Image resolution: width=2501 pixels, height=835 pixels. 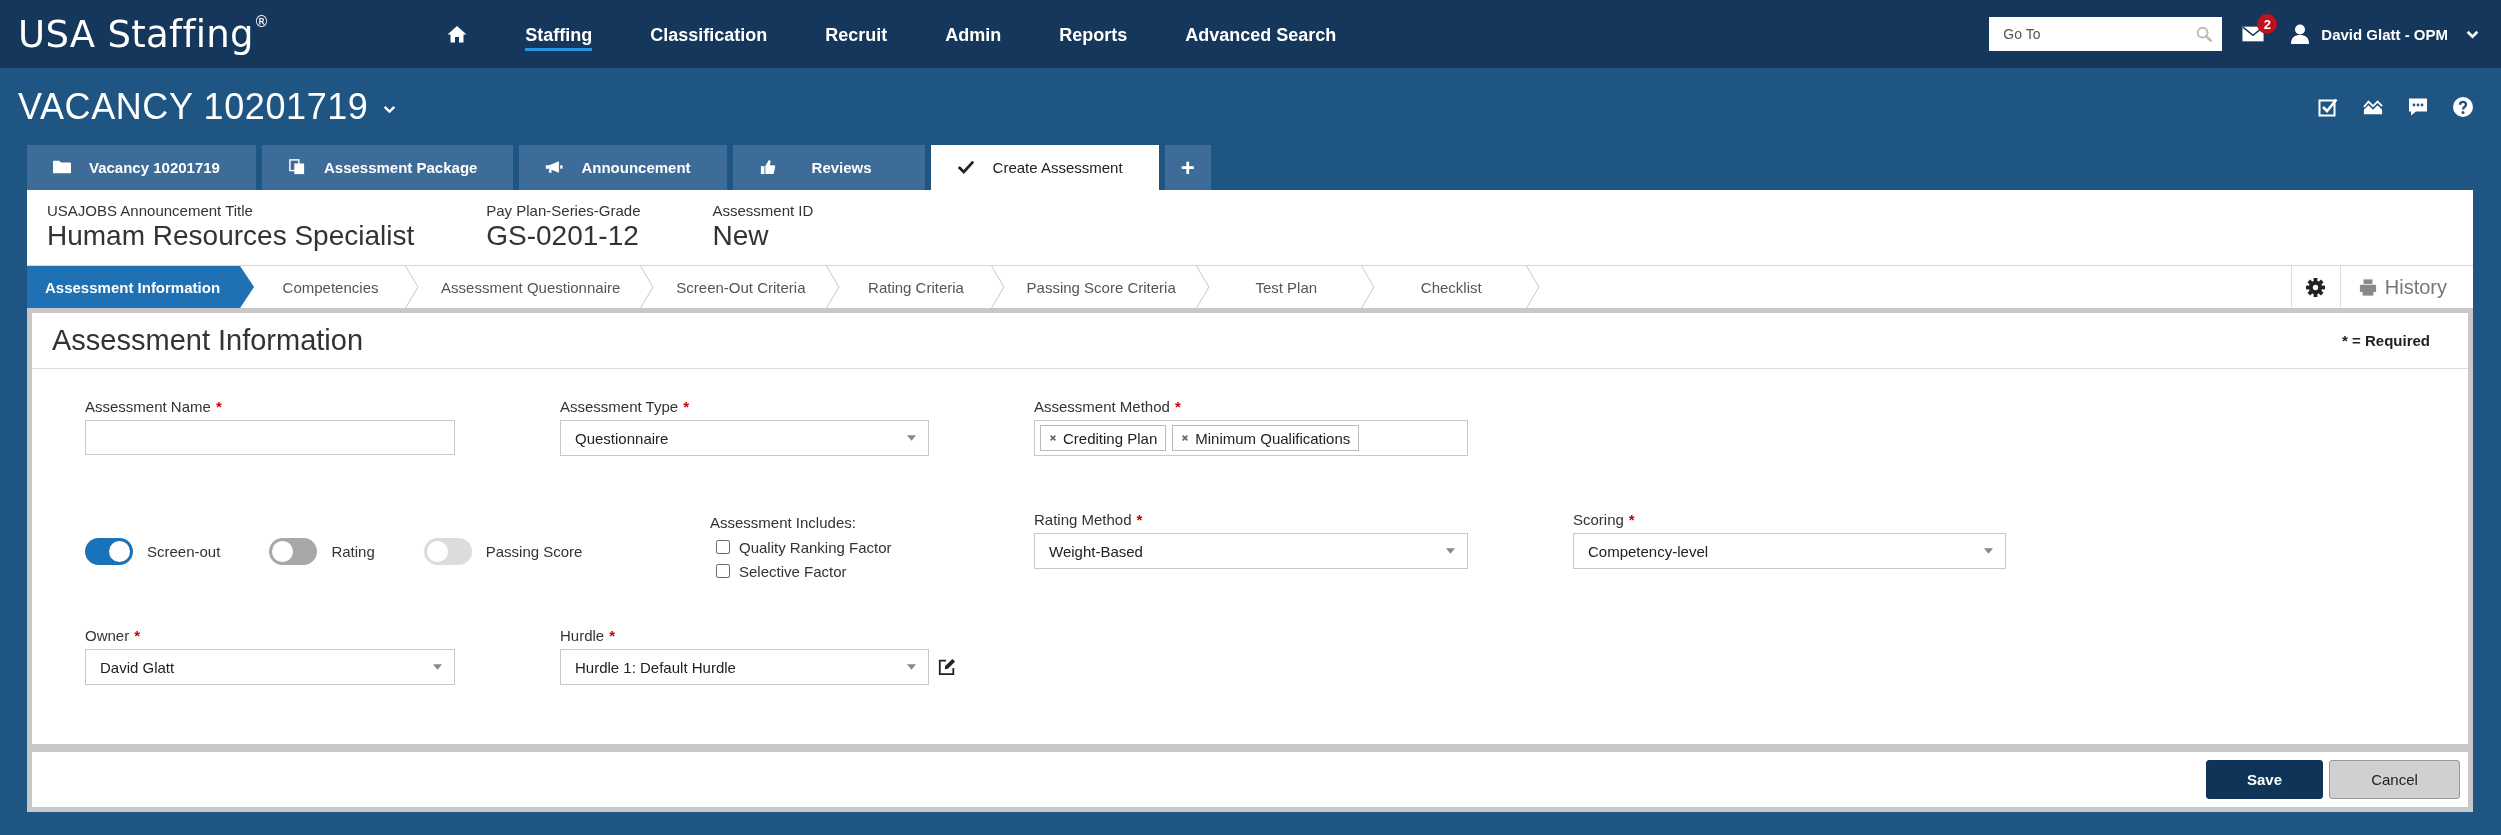 I want to click on summary-value: New, so click(x=741, y=236).